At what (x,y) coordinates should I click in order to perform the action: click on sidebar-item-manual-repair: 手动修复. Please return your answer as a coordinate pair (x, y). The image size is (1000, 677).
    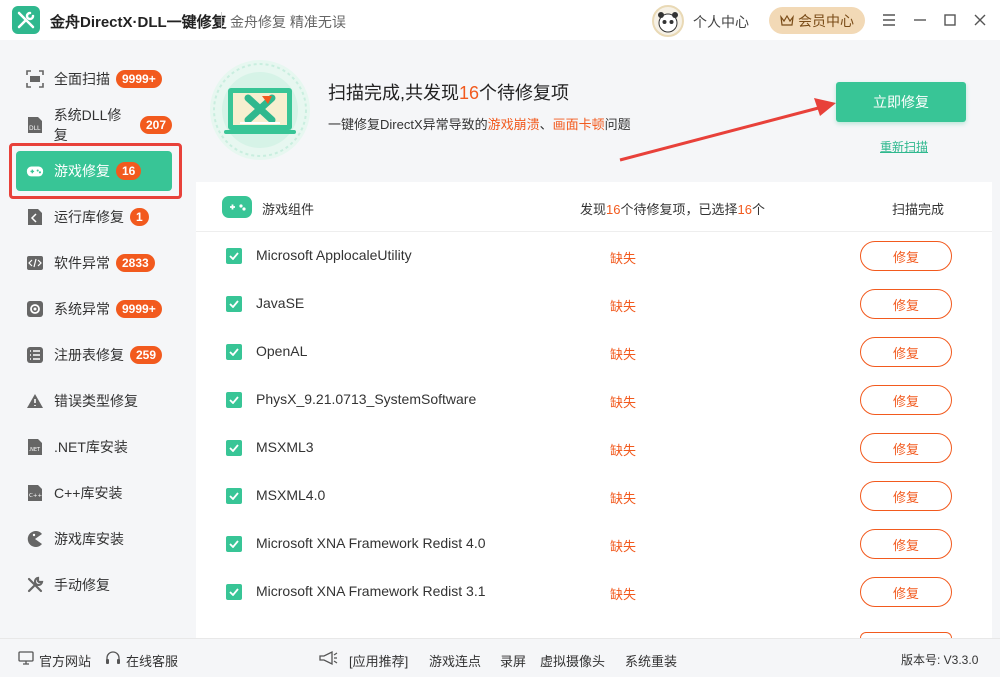
    Looking at the image, I should click on (94, 585).